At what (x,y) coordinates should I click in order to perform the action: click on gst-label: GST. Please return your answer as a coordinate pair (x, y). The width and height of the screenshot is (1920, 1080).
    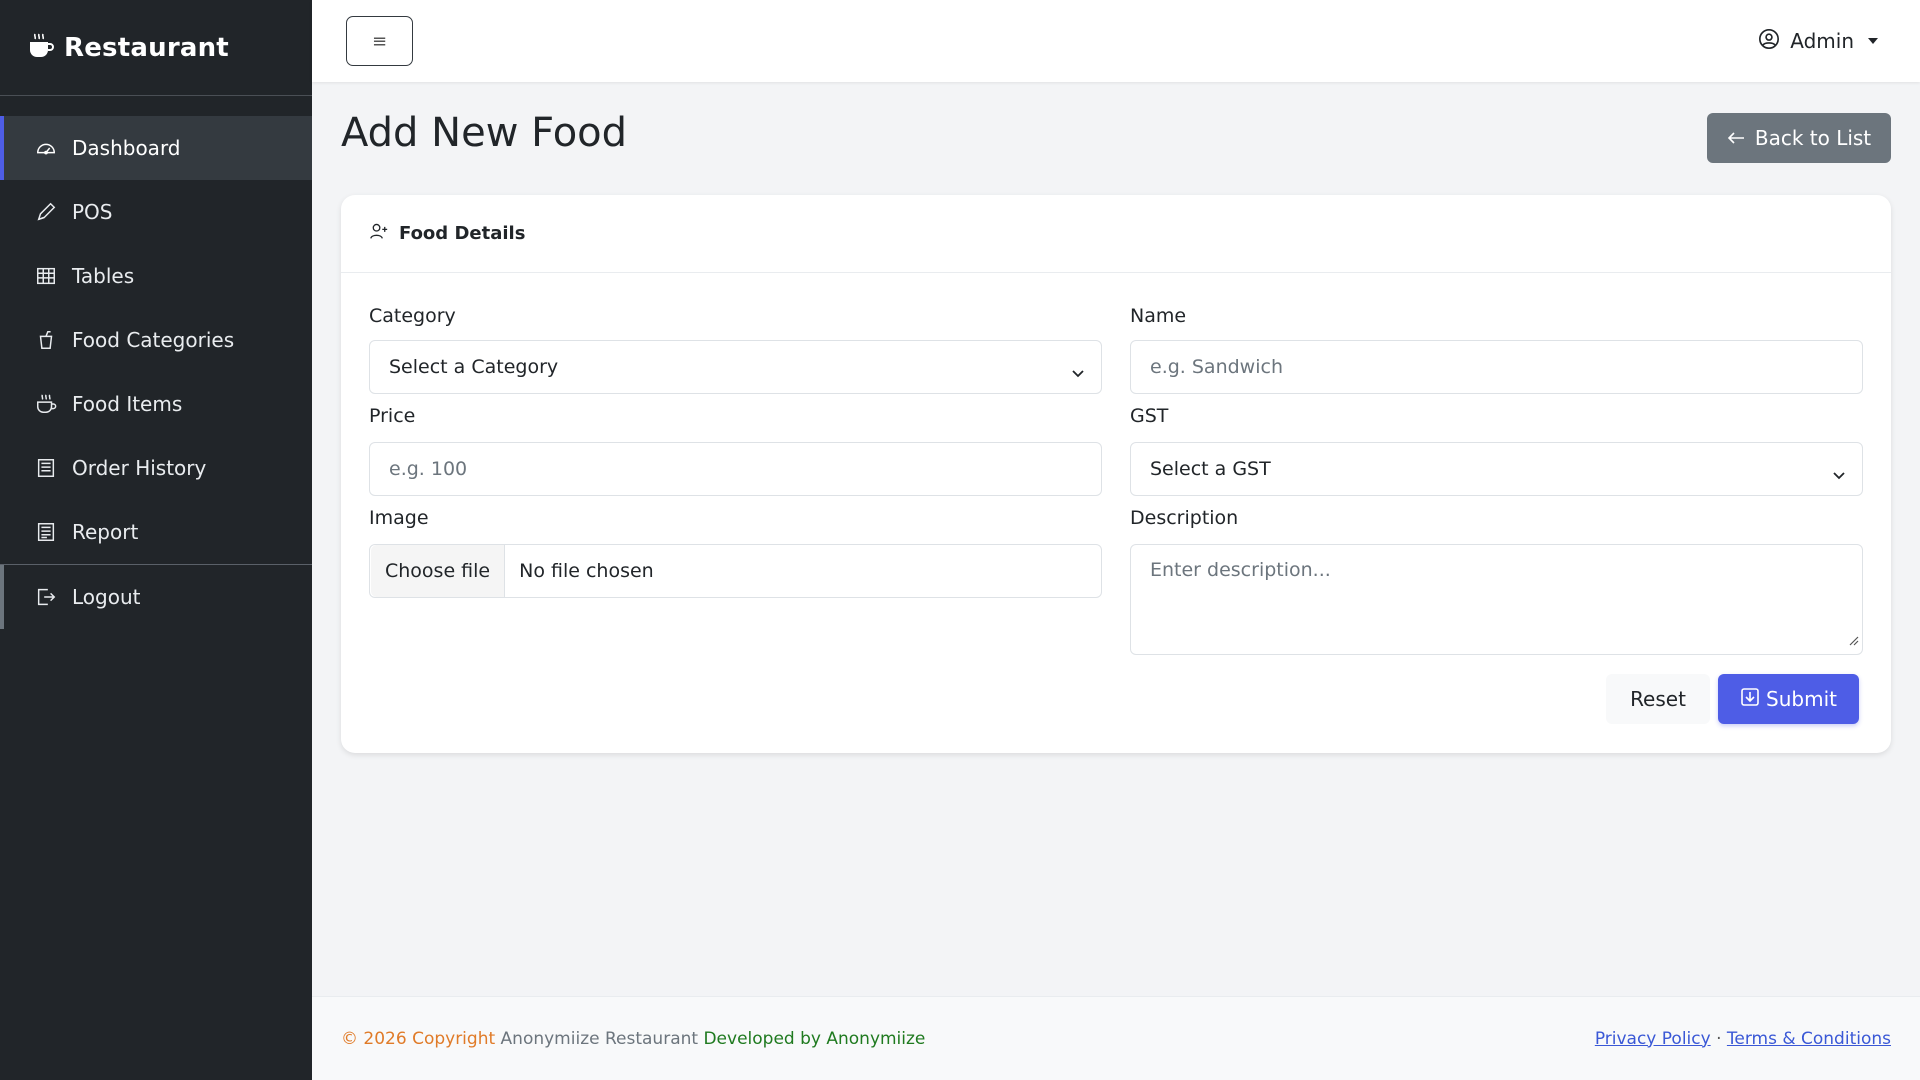
    Looking at the image, I should click on (1149, 416).